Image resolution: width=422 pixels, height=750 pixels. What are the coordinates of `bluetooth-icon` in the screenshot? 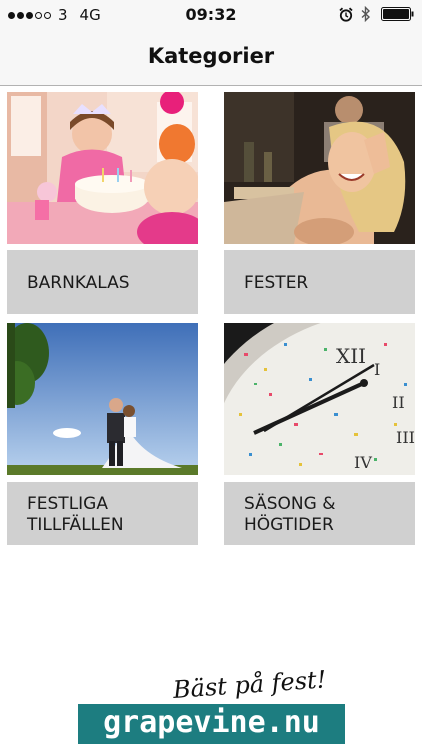 It's located at (366, 14).